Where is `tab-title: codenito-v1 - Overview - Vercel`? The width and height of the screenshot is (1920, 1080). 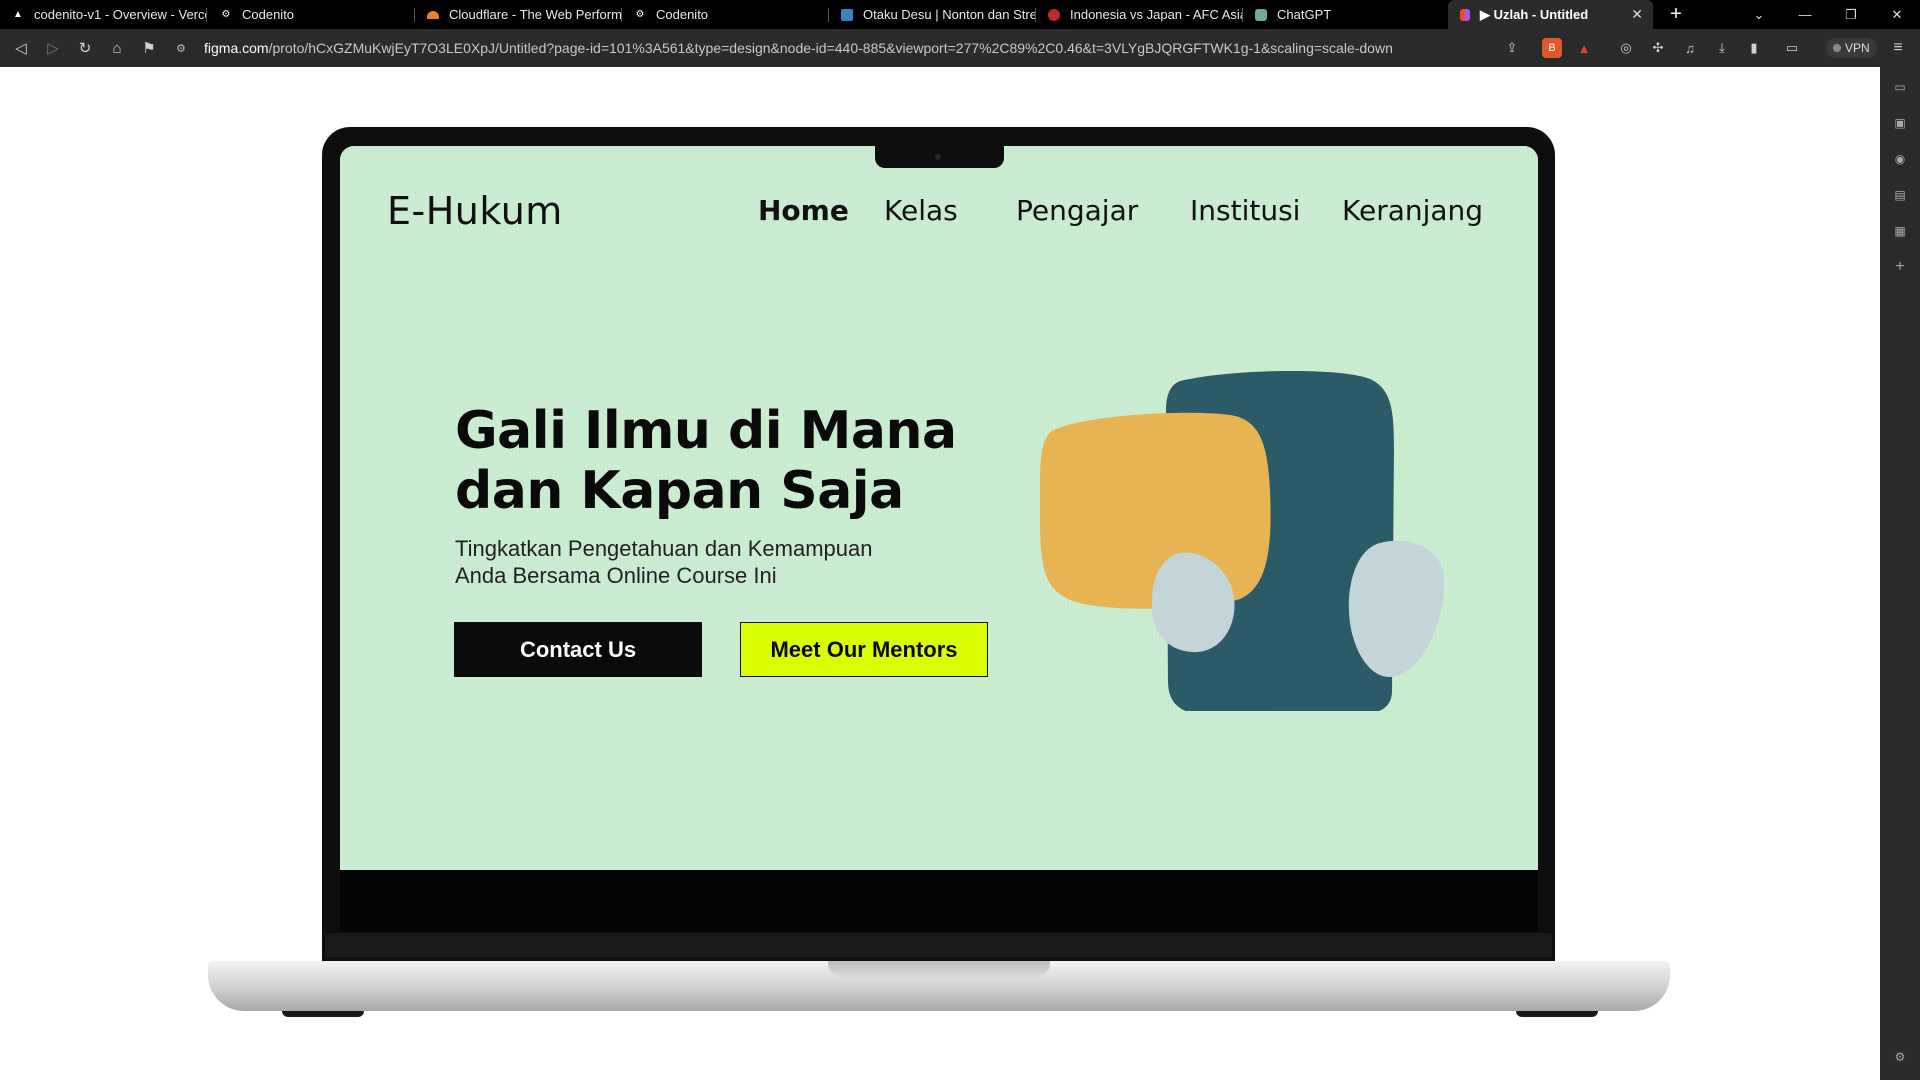
tab-title: codenito-v1 - Overview - Vercel is located at coordinates (120, 14).